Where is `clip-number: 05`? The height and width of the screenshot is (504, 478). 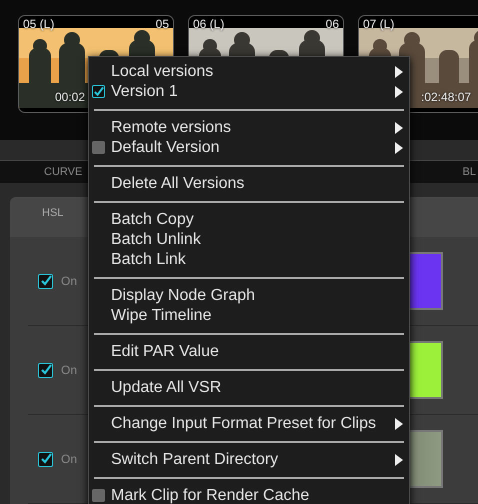
clip-number: 05 is located at coordinates (162, 24).